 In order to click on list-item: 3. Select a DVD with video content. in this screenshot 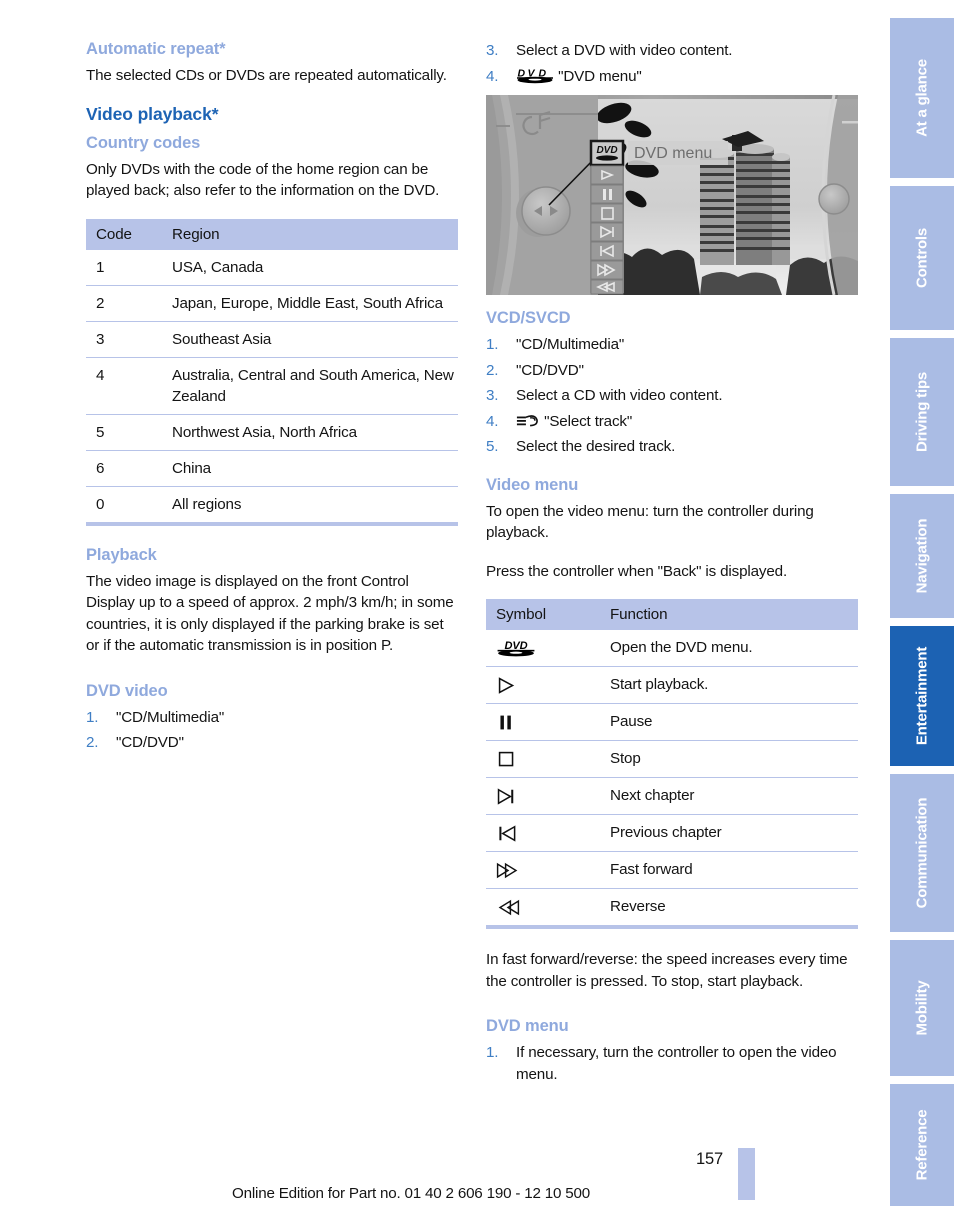, I will do `click(672, 51)`.